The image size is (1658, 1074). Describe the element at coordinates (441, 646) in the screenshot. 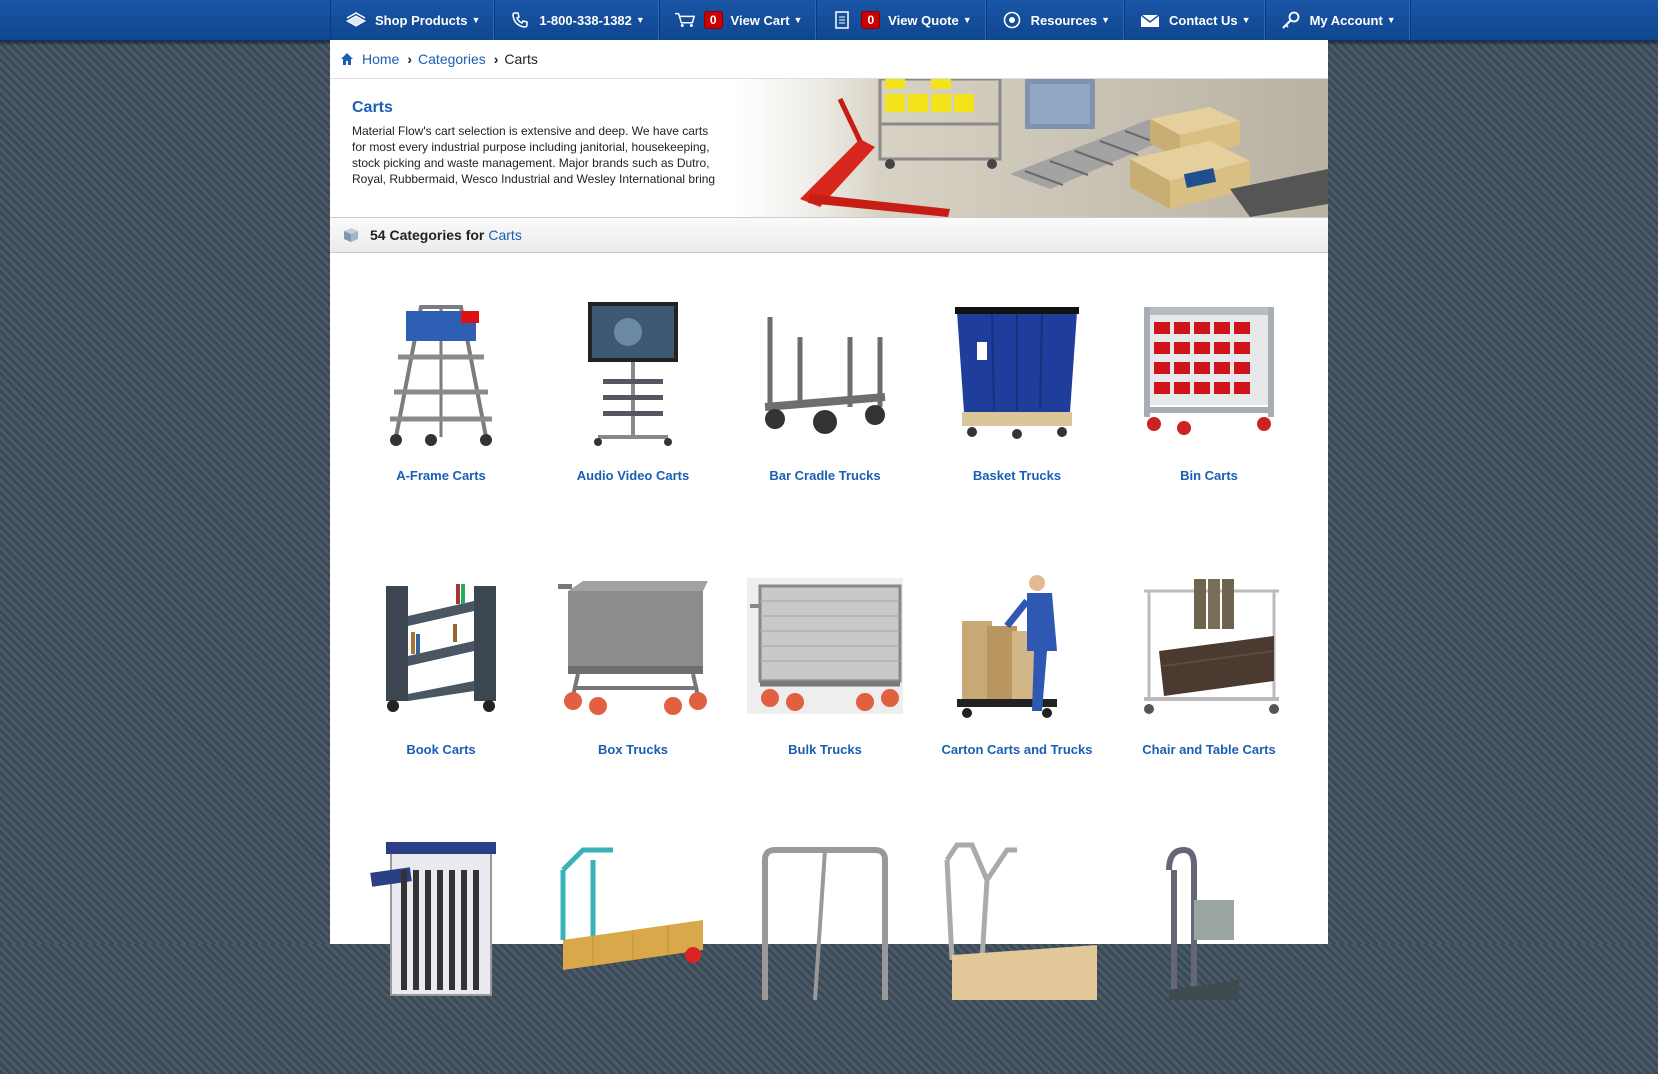

I see `book-cart-image` at that location.